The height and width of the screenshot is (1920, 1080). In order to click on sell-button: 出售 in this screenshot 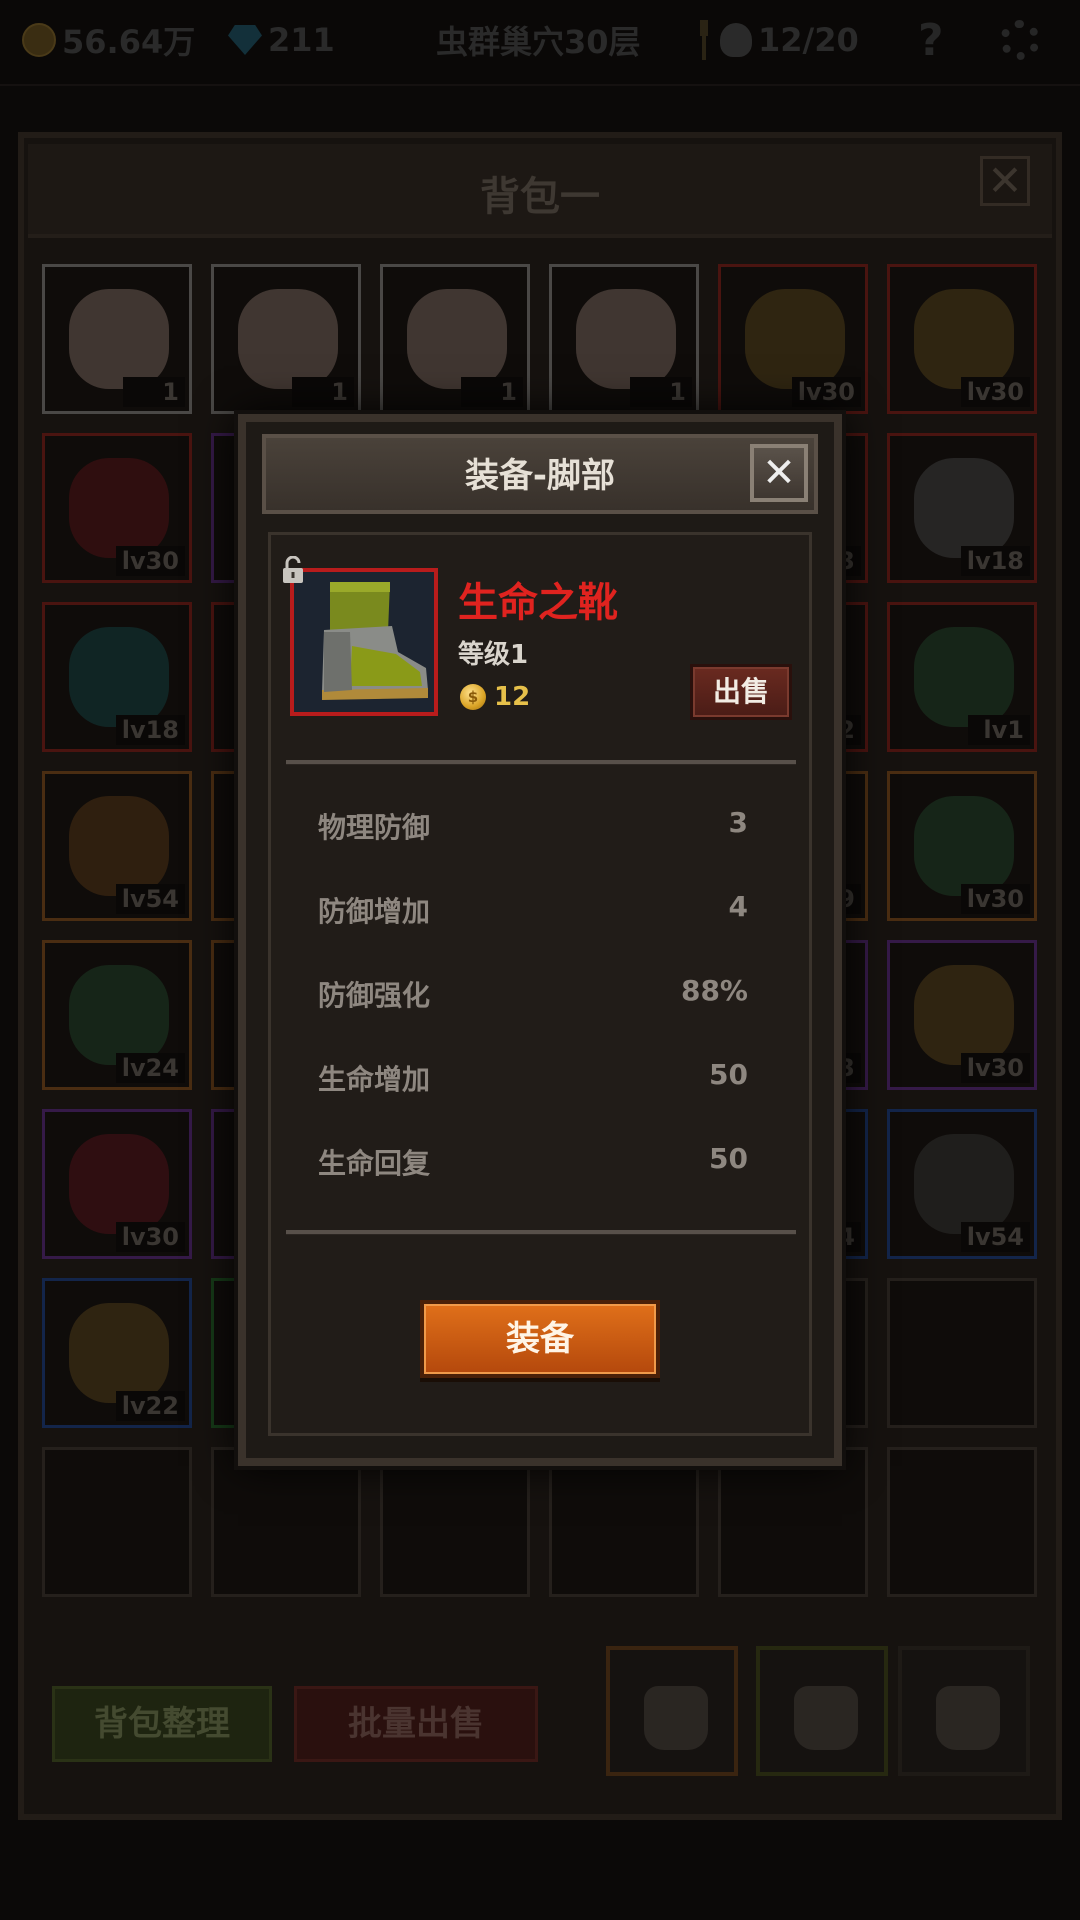, I will do `click(741, 692)`.